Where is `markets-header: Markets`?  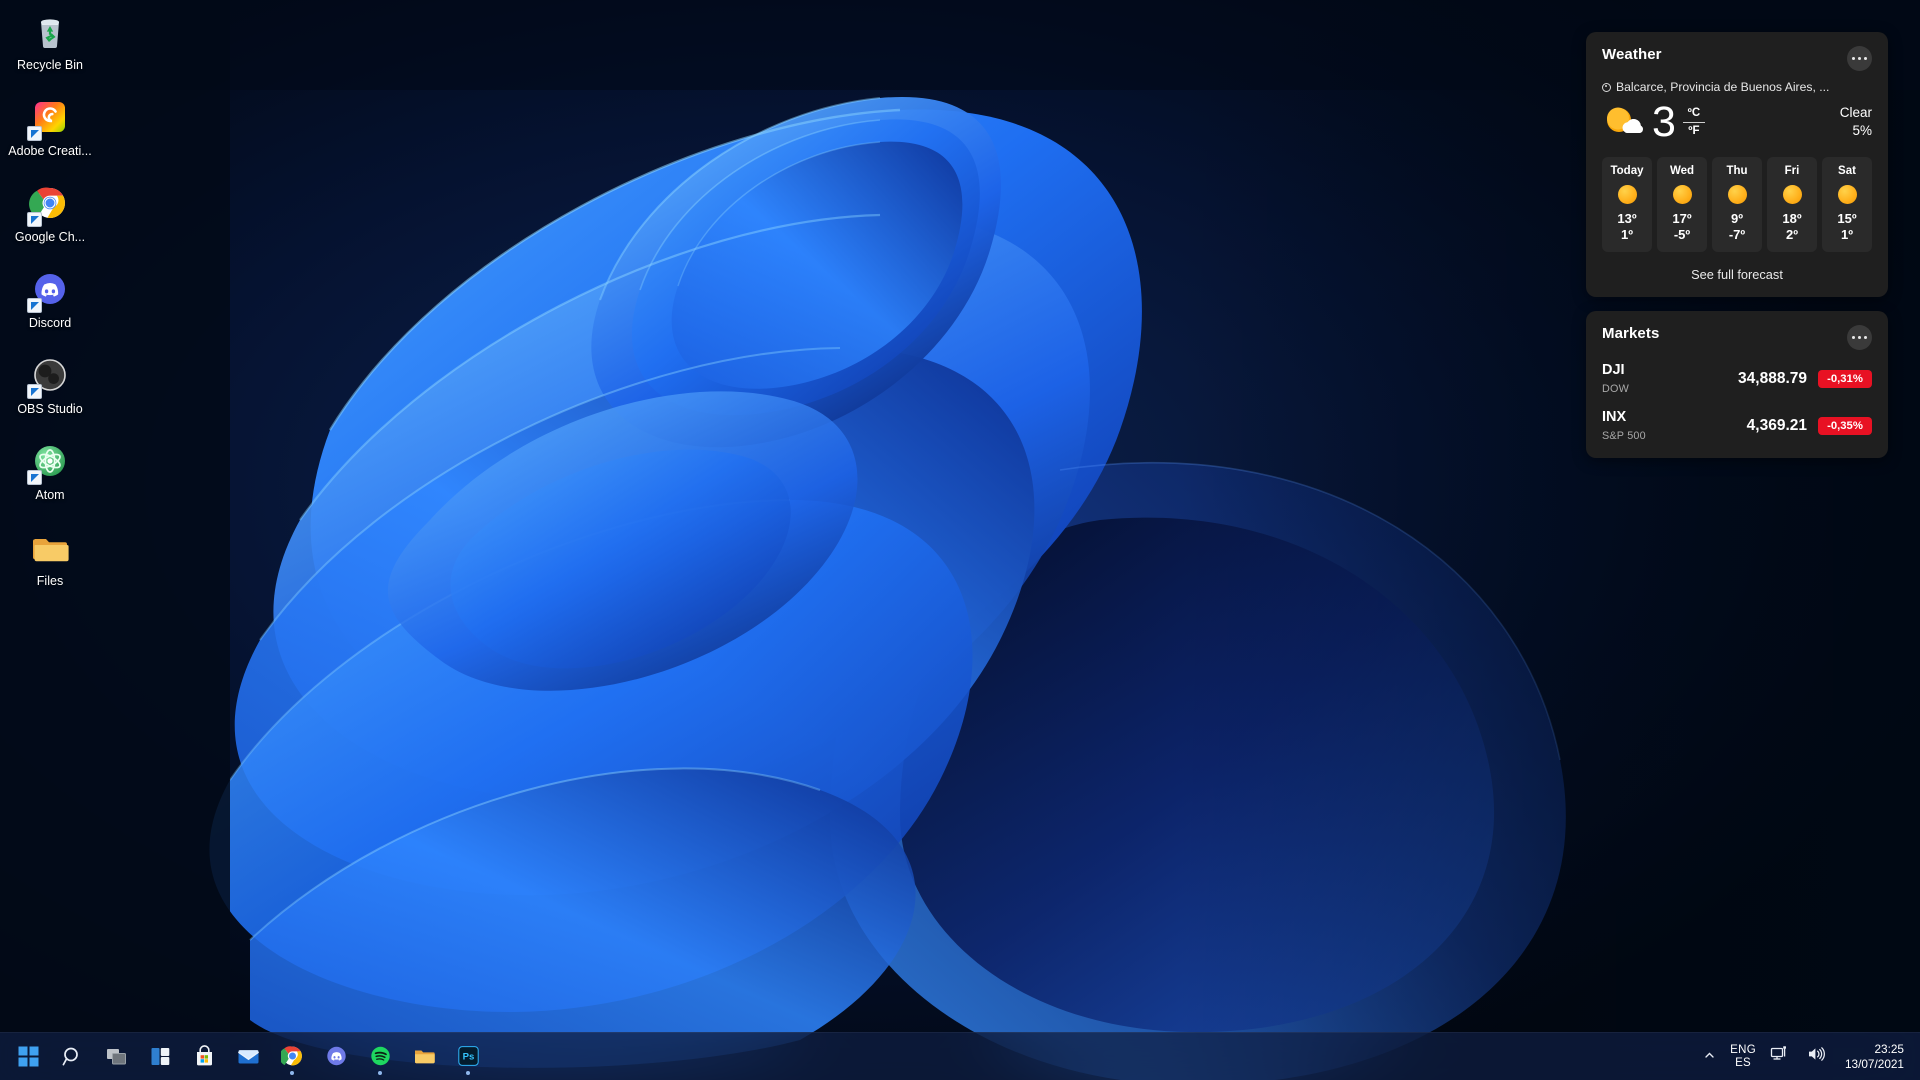
markets-header: Markets is located at coordinates (1737, 337).